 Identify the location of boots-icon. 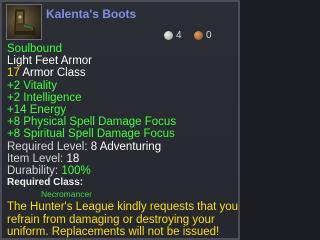
(24, 22).